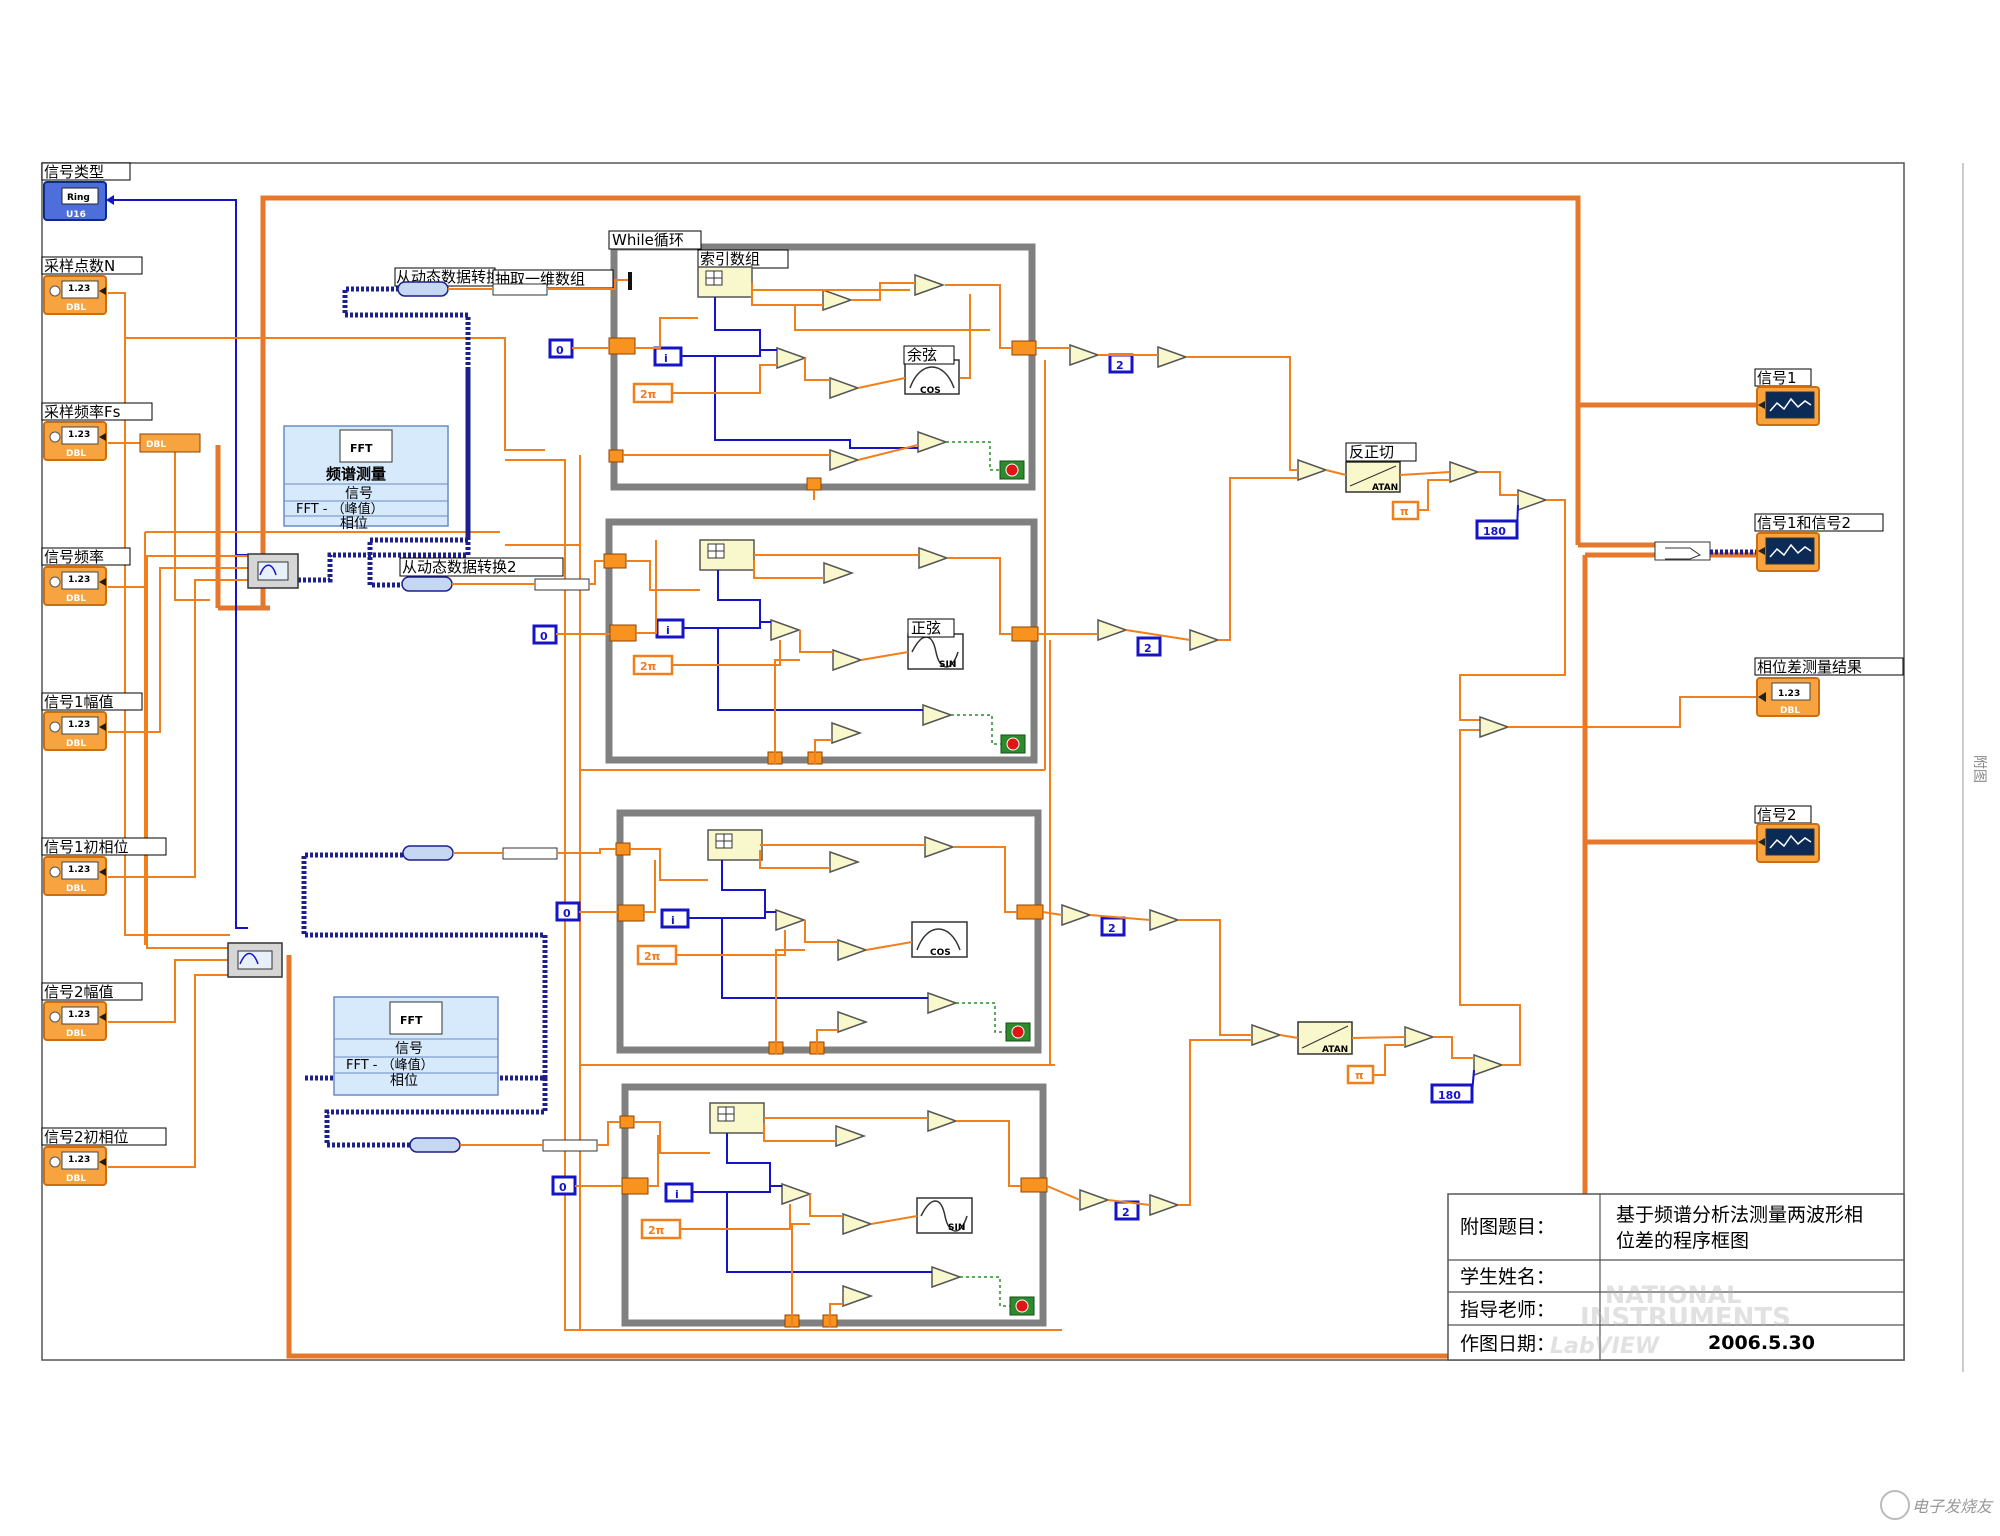 The width and height of the screenshot is (2000, 1536). Describe the element at coordinates (1507, 1227) in the screenshot. I see `title-label: 附图题目：` at that location.